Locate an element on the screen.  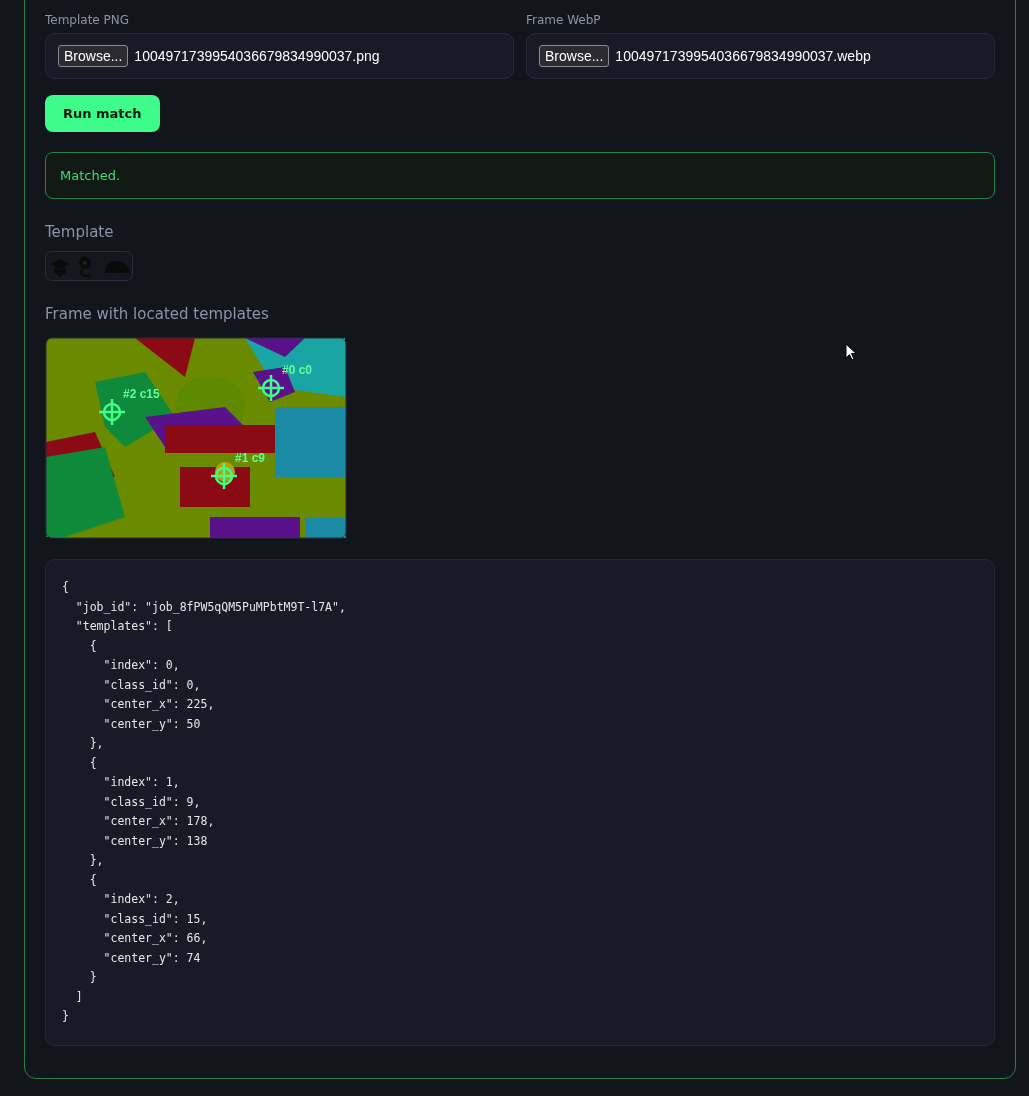
code-line: ] is located at coordinates (79, 997).